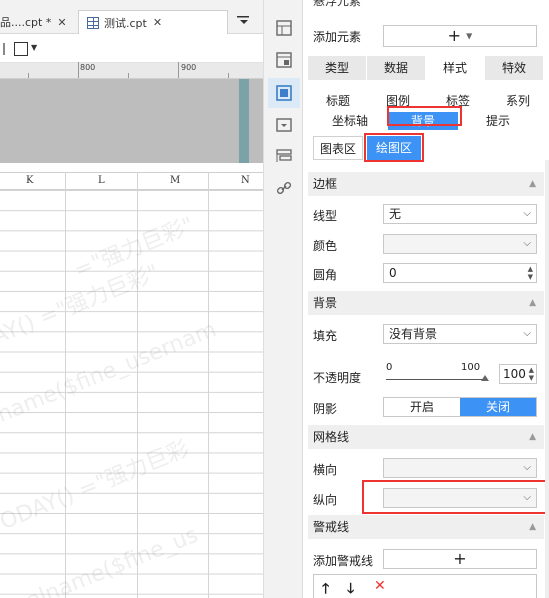 The height and width of the screenshot is (598, 549). I want to click on line-type-label: 线型, so click(325, 216).